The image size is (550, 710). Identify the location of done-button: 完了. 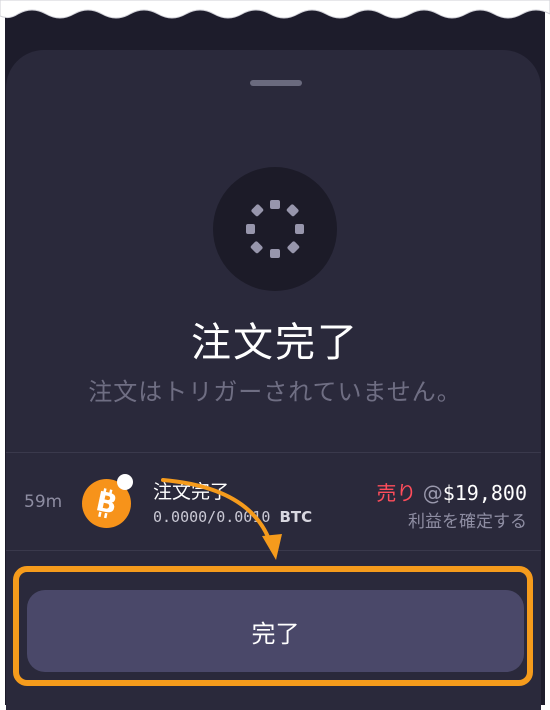
(275, 631).